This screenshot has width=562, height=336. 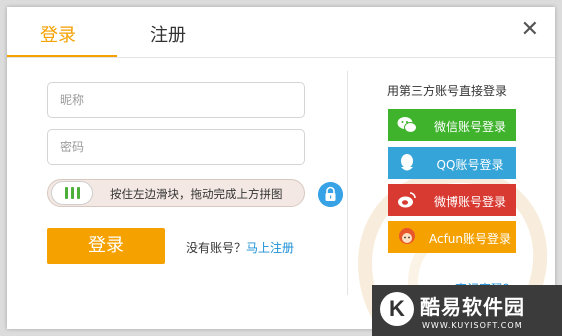 I want to click on nickname-field, so click(x=176, y=100).